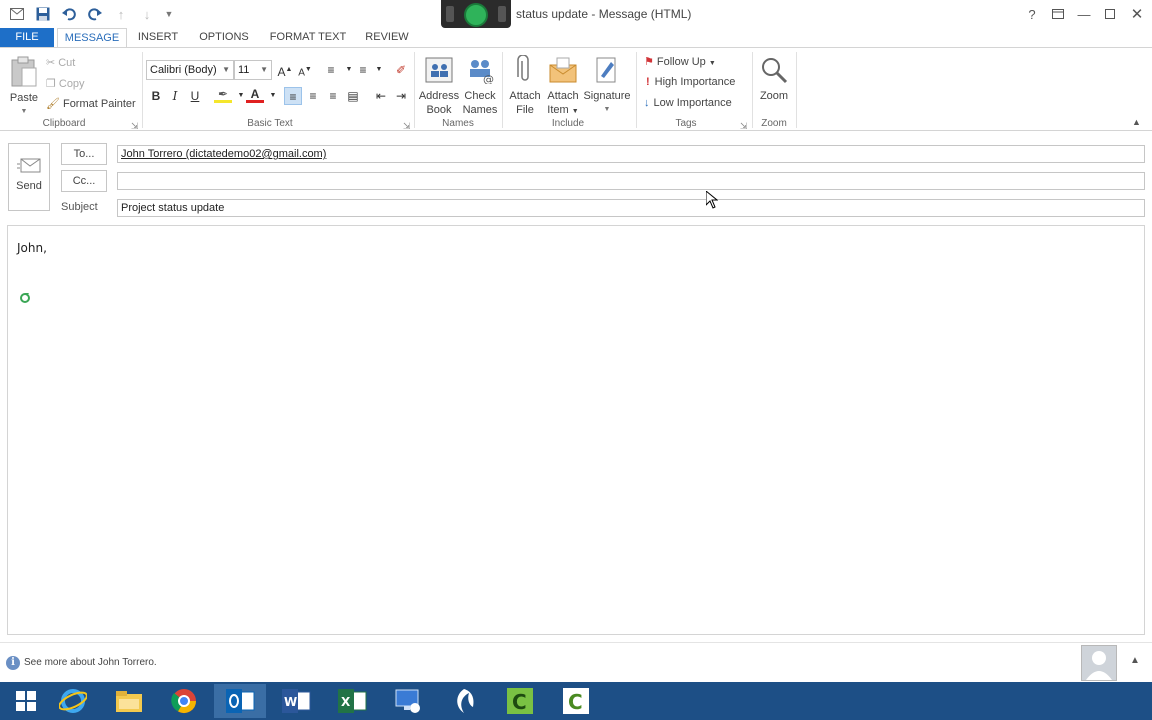 This screenshot has height=720, width=1152. Describe the element at coordinates (631, 208) in the screenshot. I see `subject-field: Project status update` at that location.